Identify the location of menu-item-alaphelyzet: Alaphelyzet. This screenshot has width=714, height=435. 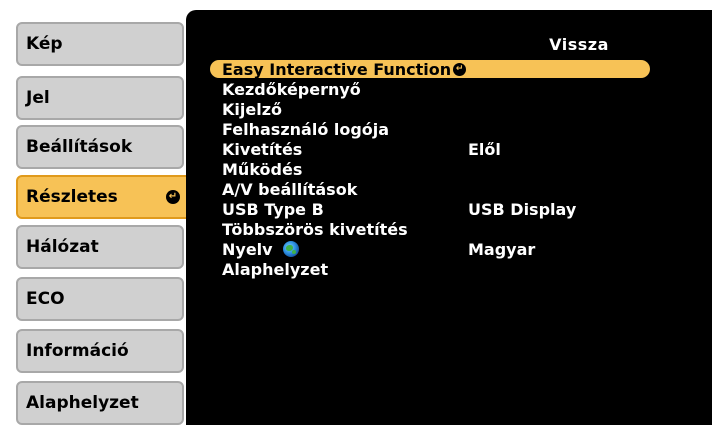
(430, 269).